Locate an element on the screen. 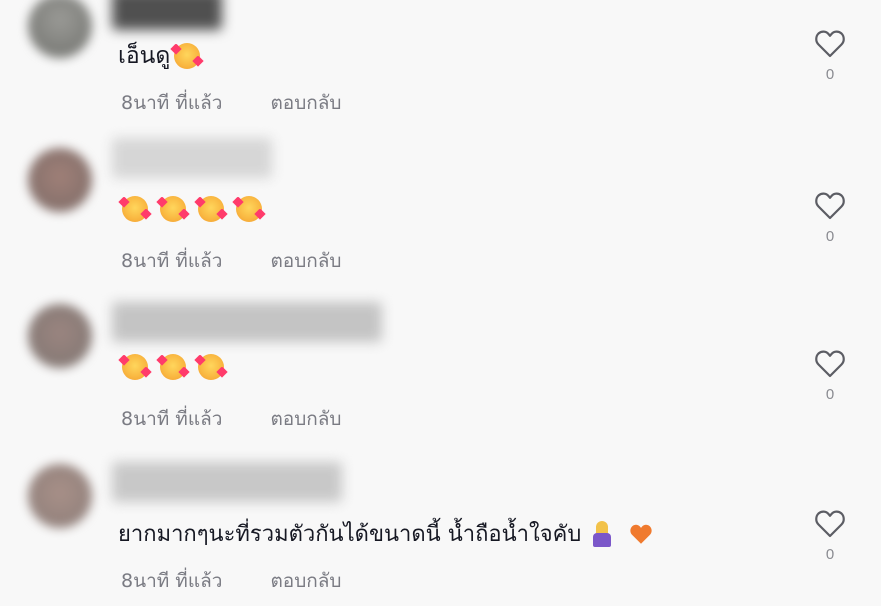 Image resolution: width=881 pixels, height=606 pixels. comment-text: เอ็นดู is located at coordinates (163, 56).